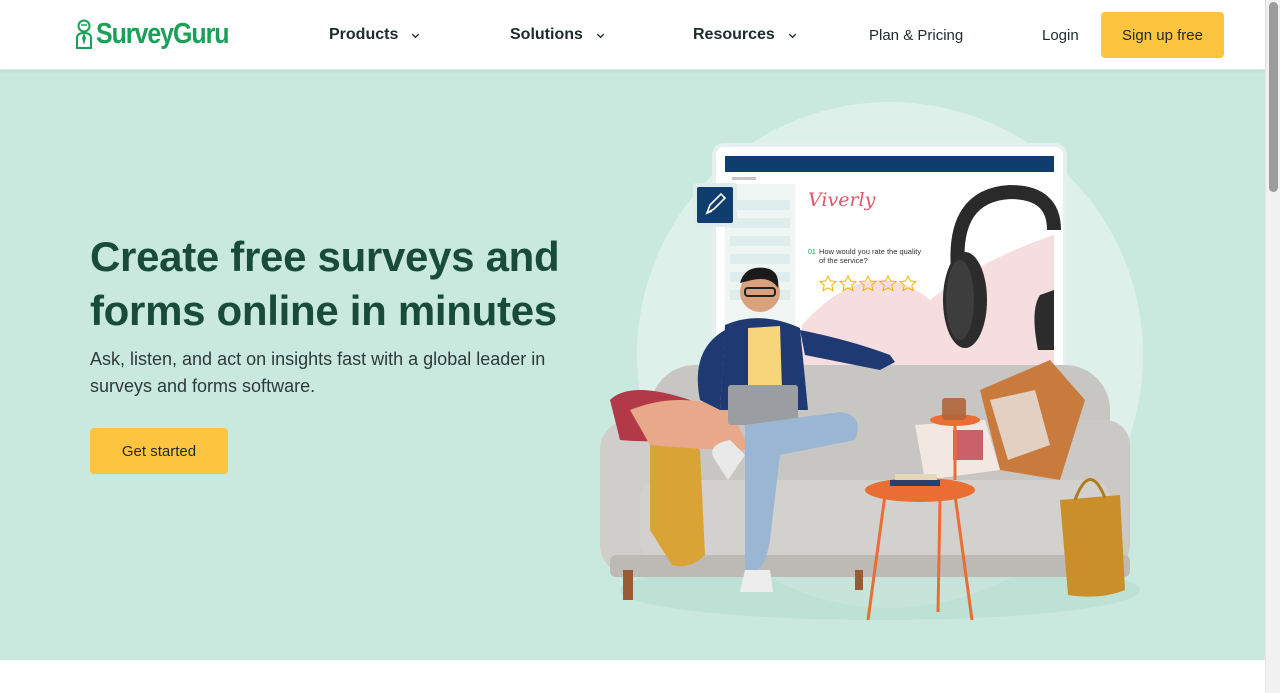 The image size is (1280, 693). Describe the element at coordinates (734, 34) in the screenshot. I see `nav-resources-label: Resources` at that location.